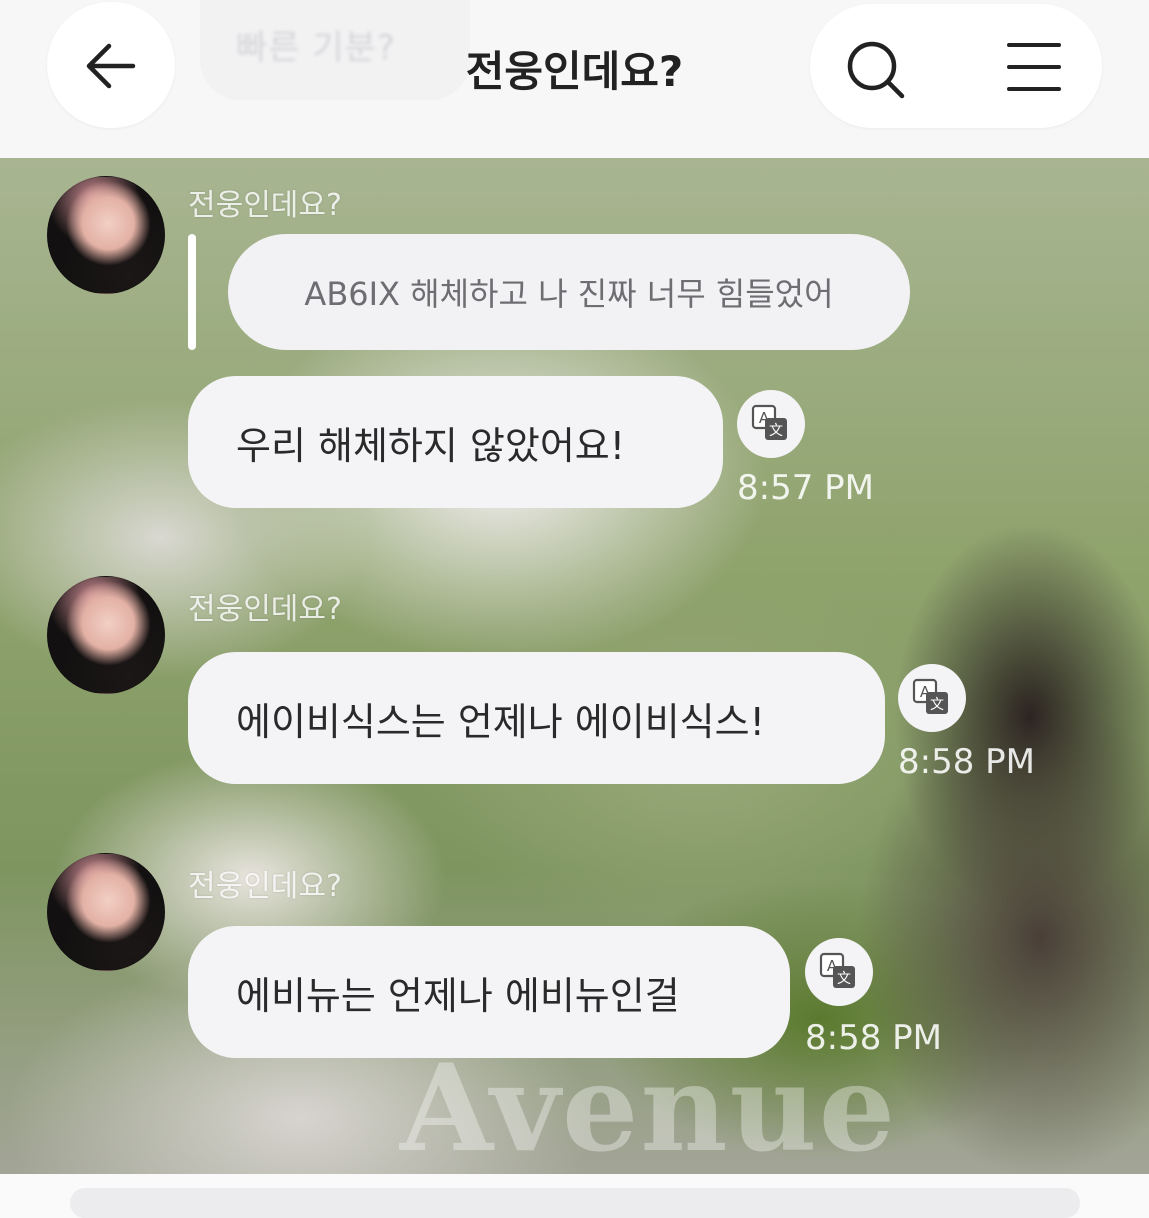 The width and height of the screenshot is (1149, 1218). Describe the element at coordinates (489, 992) in the screenshot. I see `message-bubble: 에비뉴는 언제나 에비뉴인걸` at that location.